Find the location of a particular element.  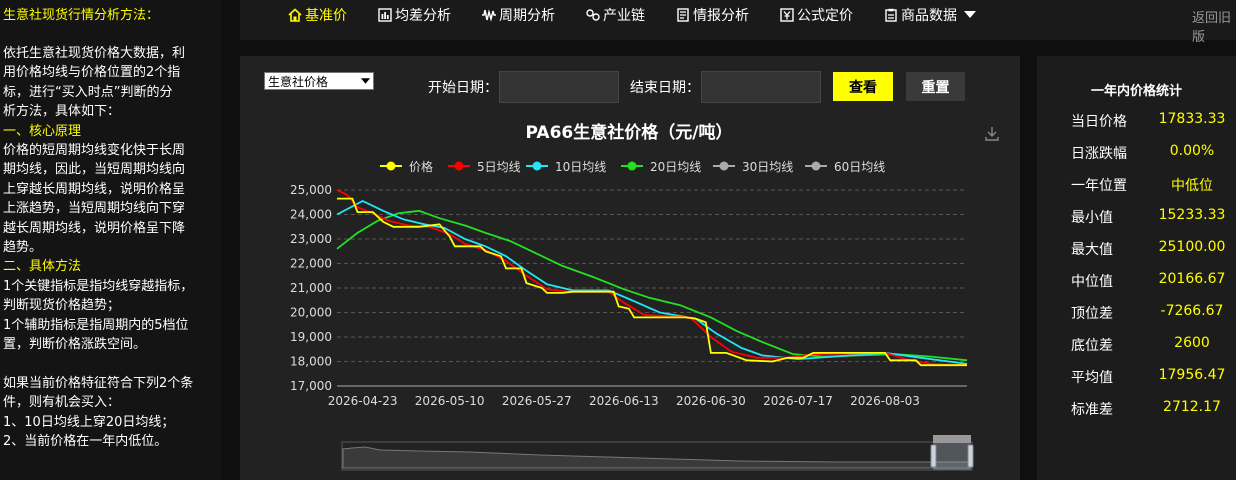

y-tick-label: 24,000 is located at coordinates (311, 215).